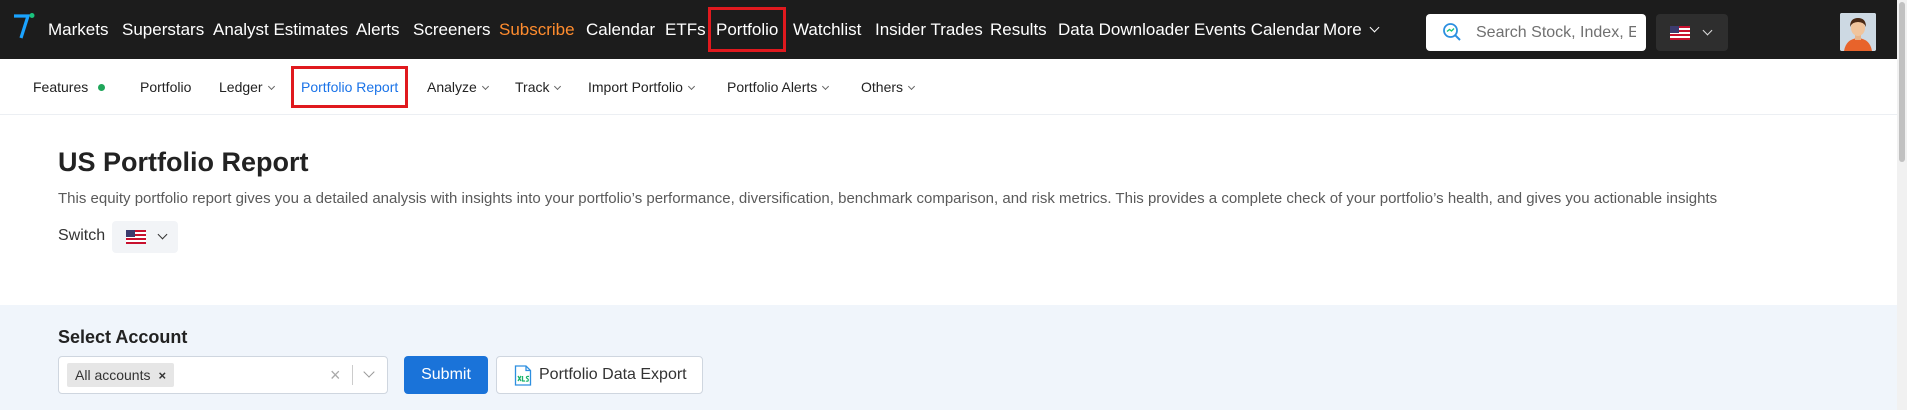  What do you see at coordinates (1902, 82) in the screenshot?
I see `scrollbar-thumb` at bounding box center [1902, 82].